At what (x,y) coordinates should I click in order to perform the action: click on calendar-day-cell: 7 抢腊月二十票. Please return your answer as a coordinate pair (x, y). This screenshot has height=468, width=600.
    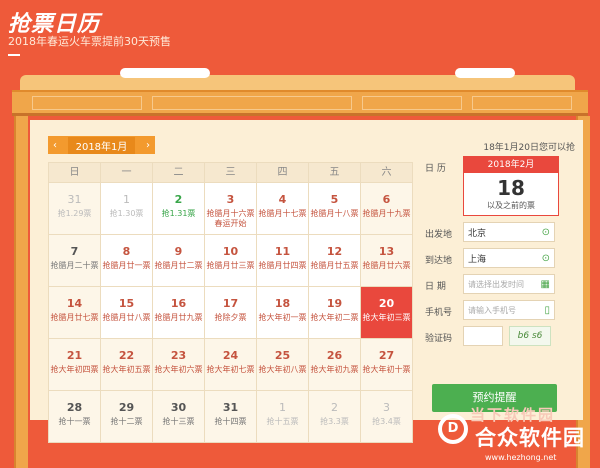
    Looking at the image, I should click on (75, 261).